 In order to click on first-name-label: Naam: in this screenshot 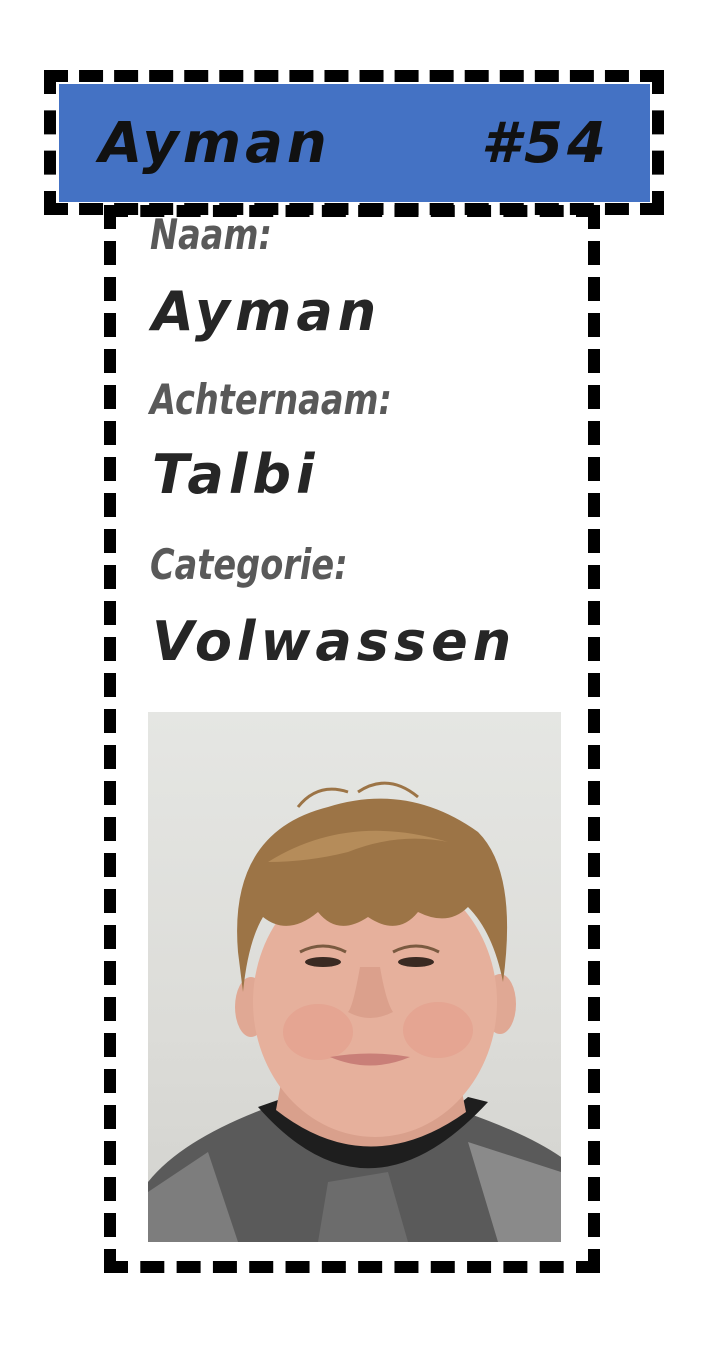, I will do `click(211, 234)`.